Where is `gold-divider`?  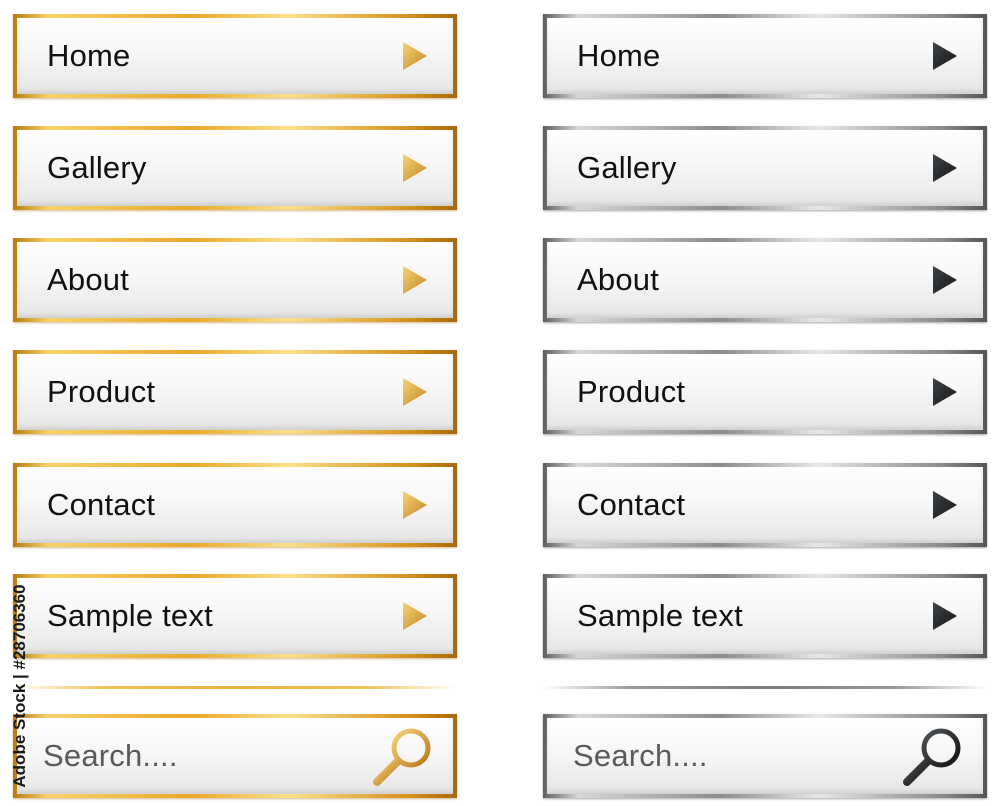 gold-divider is located at coordinates (235, 687).